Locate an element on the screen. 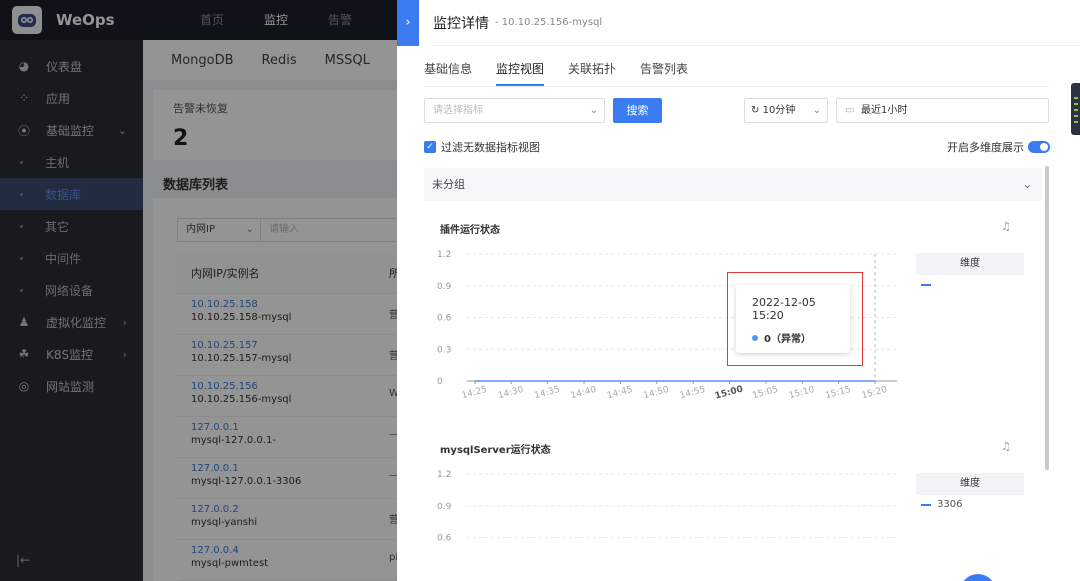 The width and height of the screenshot is (1080, 581). tooltip-time: 2022-12-05 15:20 is located at coordinates (784, 309).